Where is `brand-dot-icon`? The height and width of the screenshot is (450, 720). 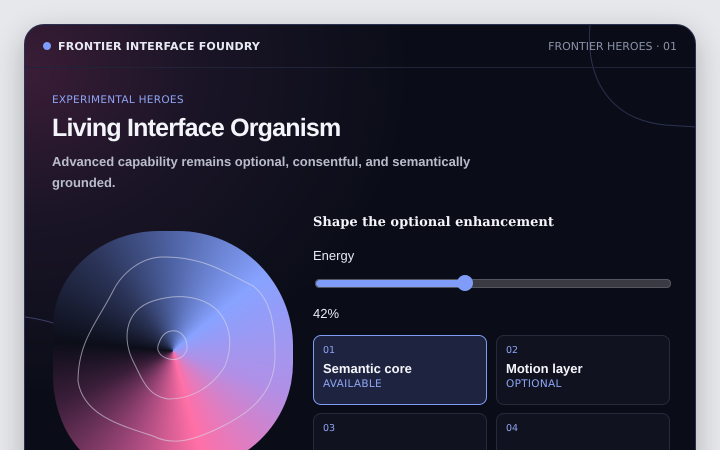 brand-dot-icon is located at coordinates (47, 46).